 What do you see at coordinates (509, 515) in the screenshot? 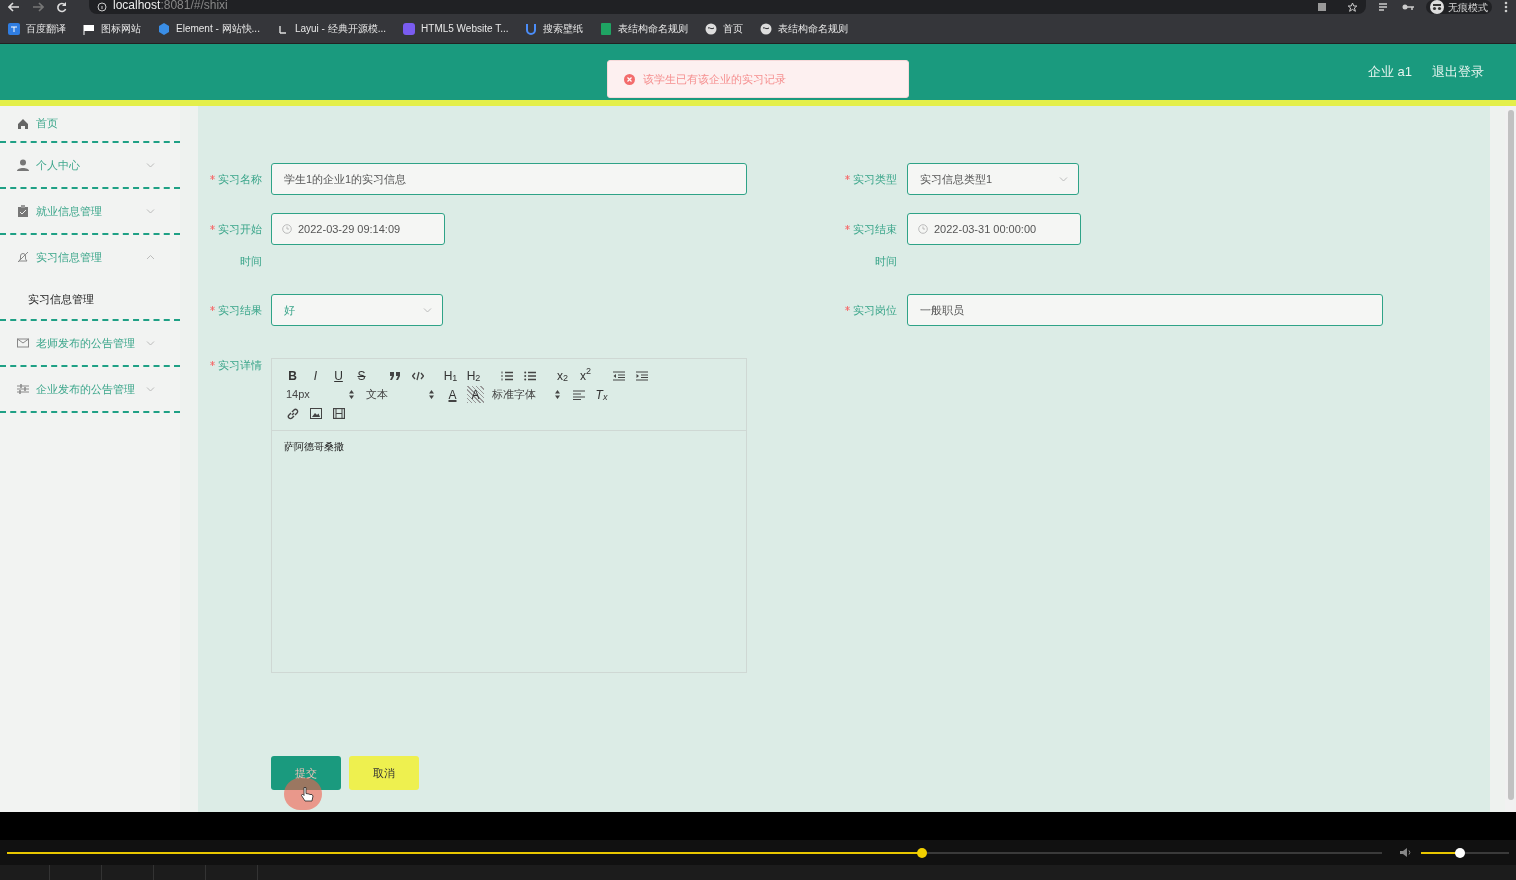
I see `rich-text-editor: B I U S H$_{1}$ H$_{2}$ x$_{2}$ x$^{2}$ 14px 文本 A A 标准字体 T$_{x}$ 萨阿德哥桑撒` at bounding box center [509, 515].